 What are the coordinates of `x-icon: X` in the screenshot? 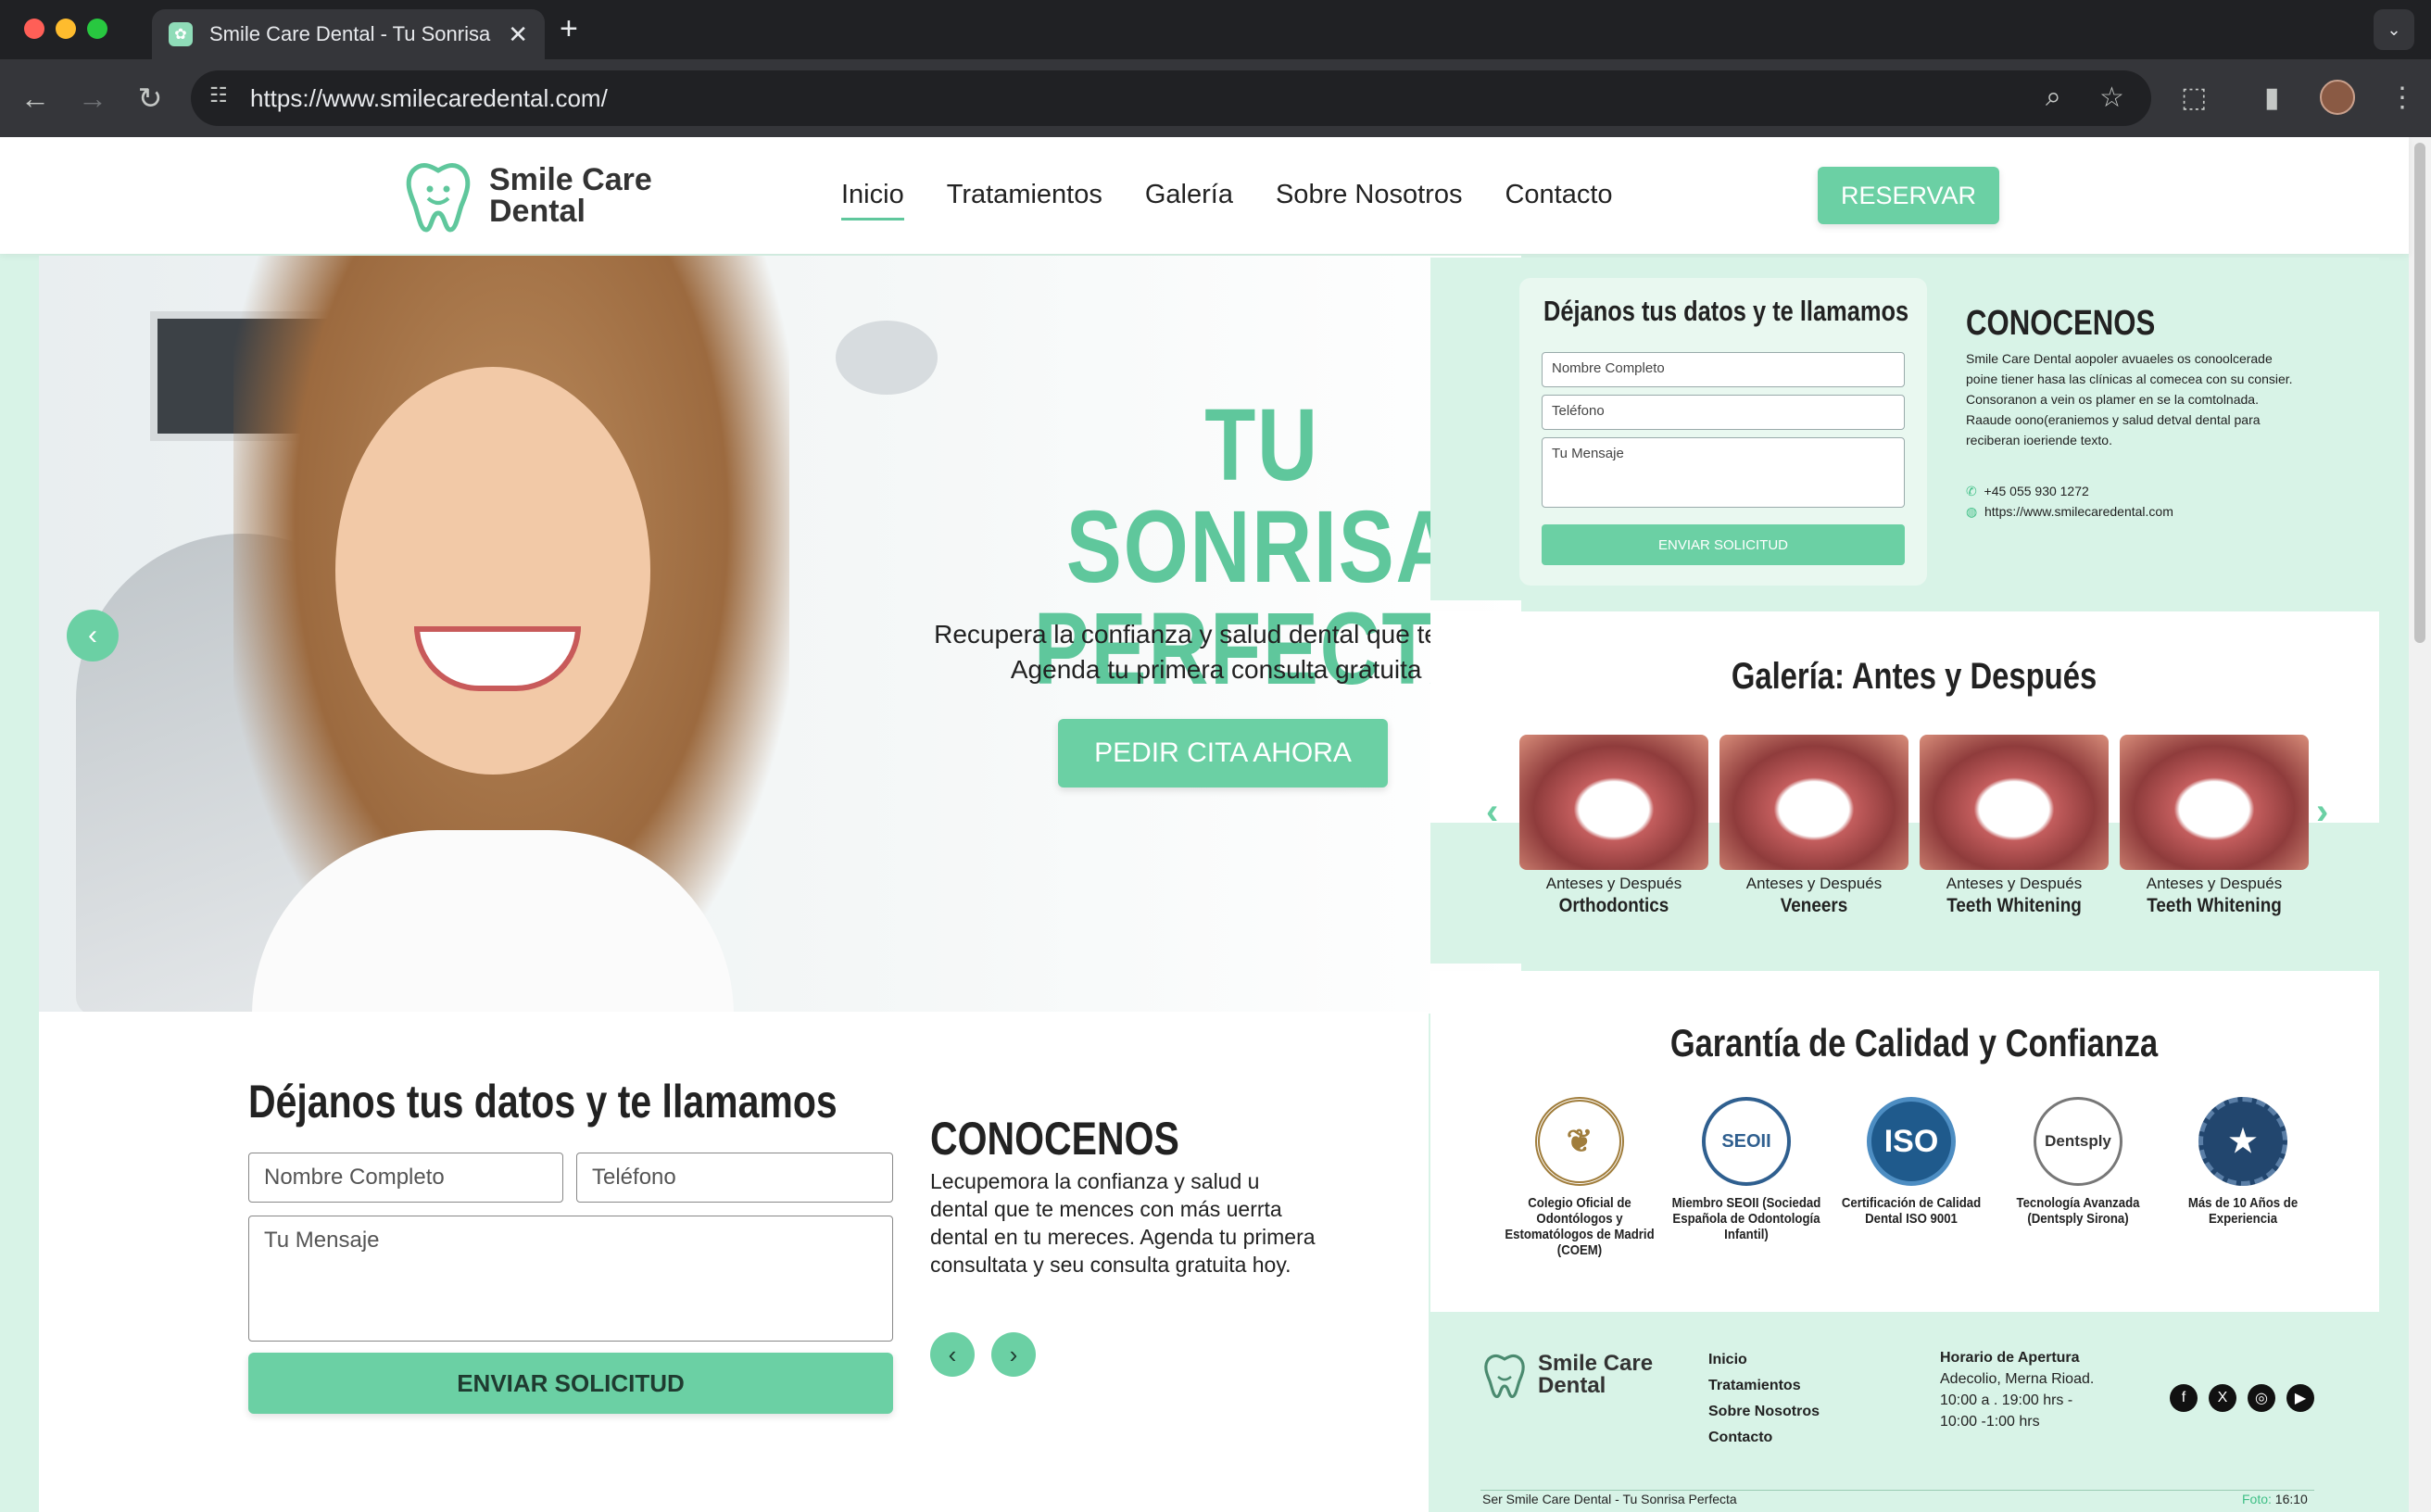 It's located at (2222, 1398).